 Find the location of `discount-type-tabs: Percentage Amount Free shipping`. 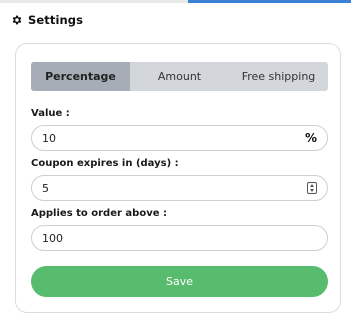

discount-type-tabs: Percentage Amount Free shipping is located at coordinates (179, 76).